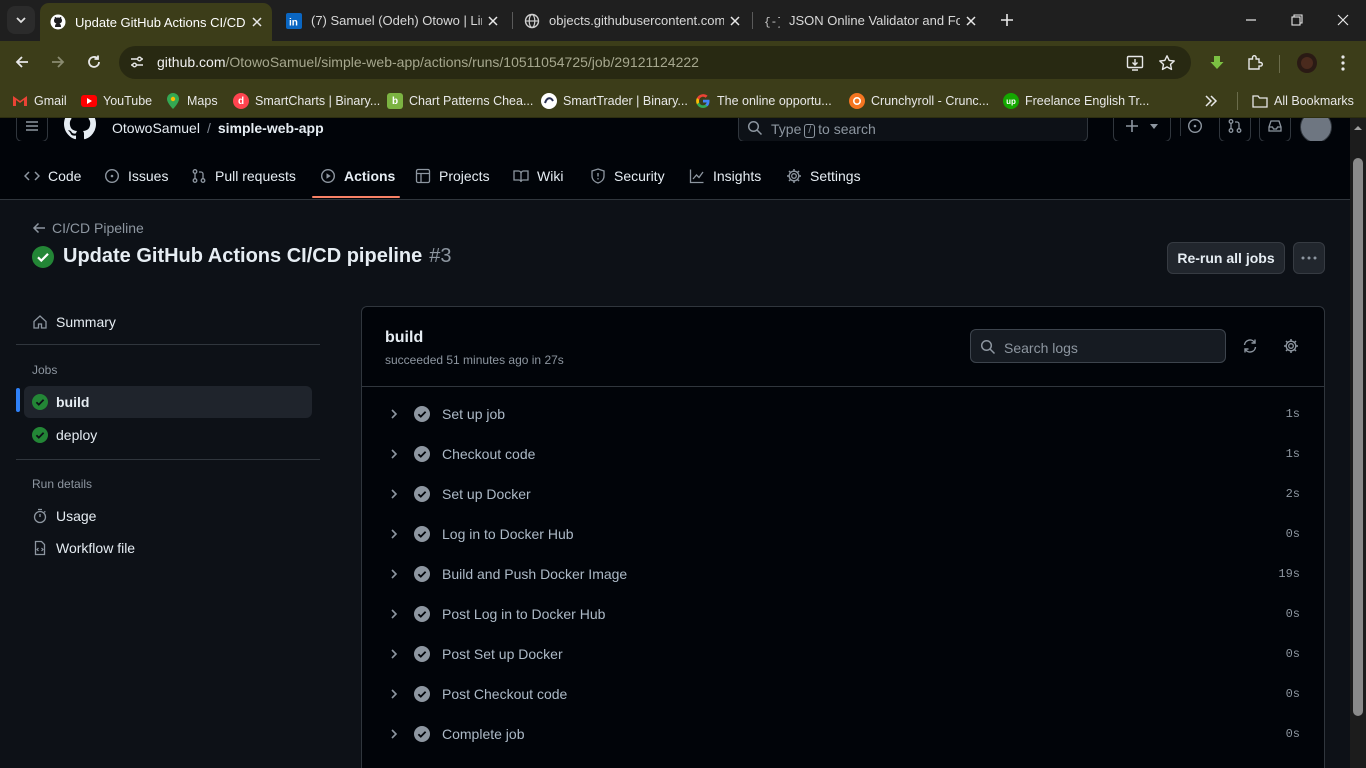 The image size is (1366, 768). I want to click on browser-tab-github: Update GitHub Actions CI/CD p, so click(156, 22).